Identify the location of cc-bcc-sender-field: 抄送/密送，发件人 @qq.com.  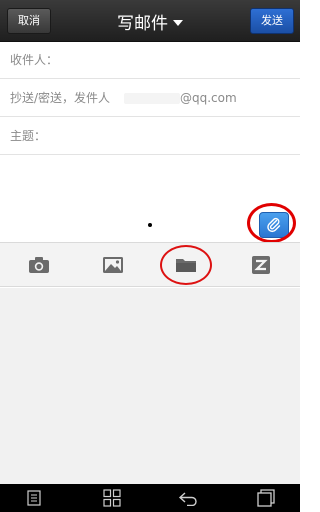
(150, 98).